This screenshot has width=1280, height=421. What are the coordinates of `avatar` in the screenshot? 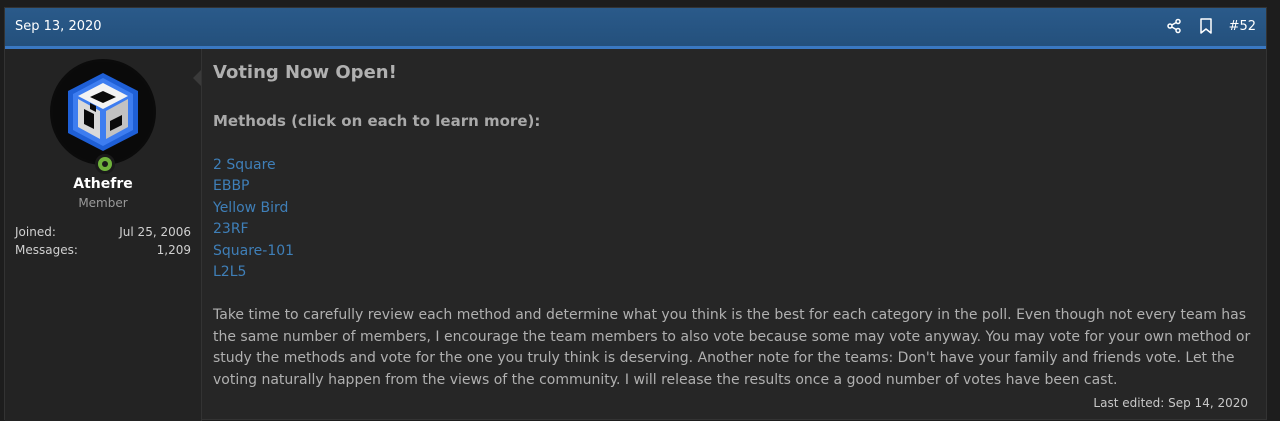 It's located at (103, 112).